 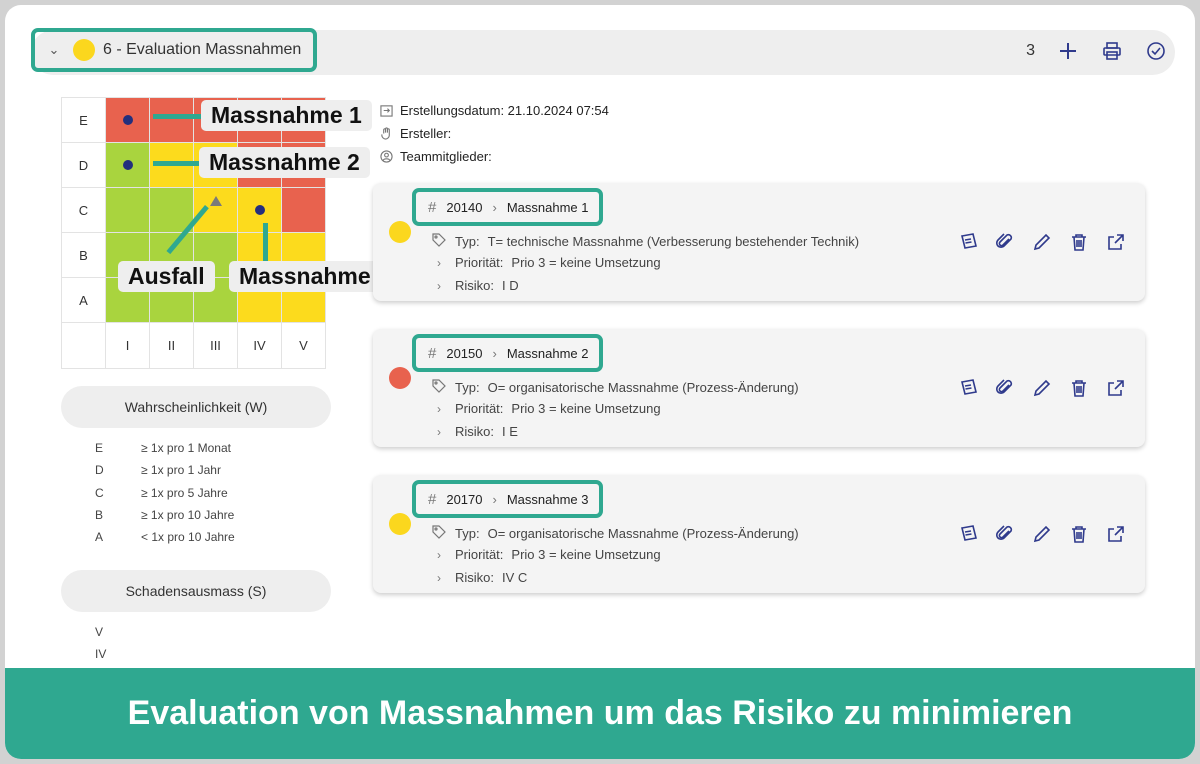 I want to click on legend-key: A, so click(x=99, y=537).